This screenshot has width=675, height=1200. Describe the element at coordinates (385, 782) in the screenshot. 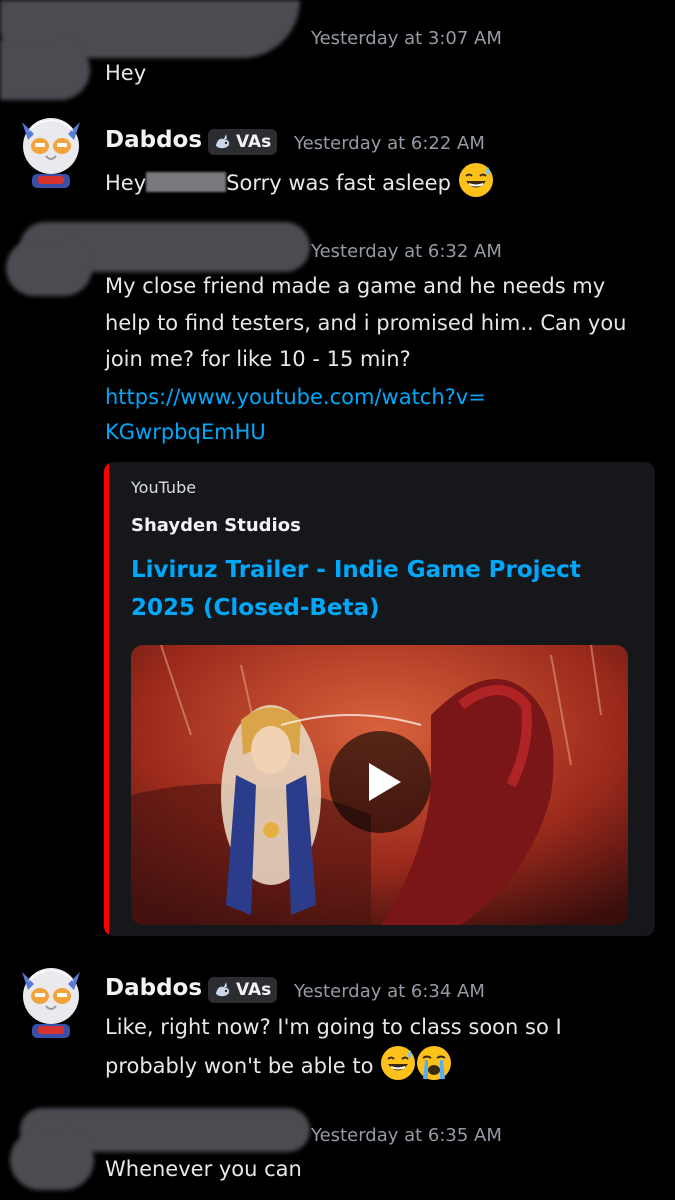

I see `play-icon` at that location.